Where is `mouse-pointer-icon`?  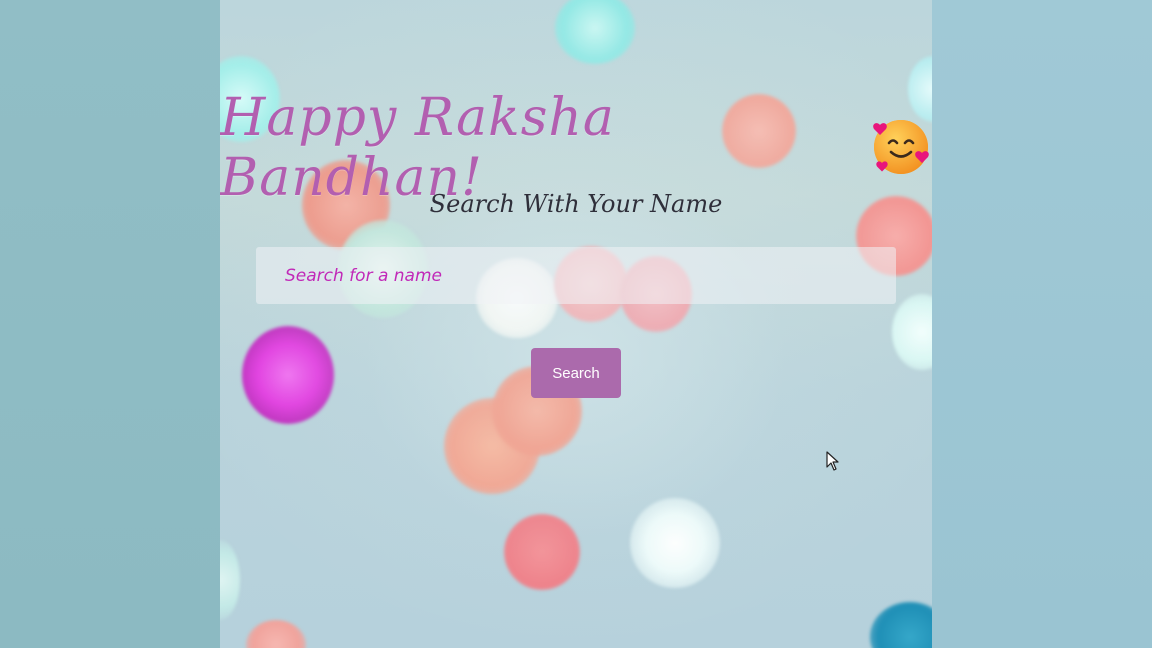
mouse-pointer-icon is located at coordinates (832, 461).